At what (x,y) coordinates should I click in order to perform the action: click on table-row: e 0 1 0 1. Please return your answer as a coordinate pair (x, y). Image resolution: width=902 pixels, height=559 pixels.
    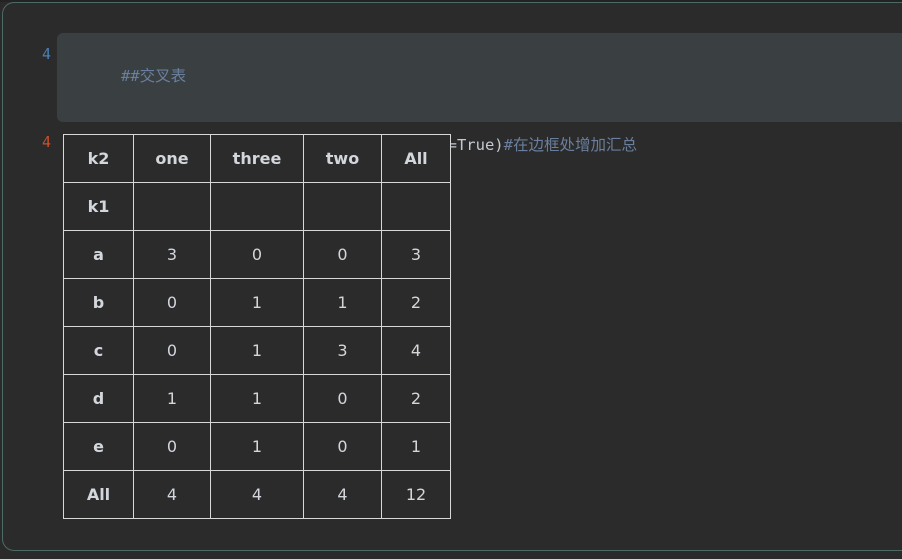
    Looking at the image, I should click on (257, 446).